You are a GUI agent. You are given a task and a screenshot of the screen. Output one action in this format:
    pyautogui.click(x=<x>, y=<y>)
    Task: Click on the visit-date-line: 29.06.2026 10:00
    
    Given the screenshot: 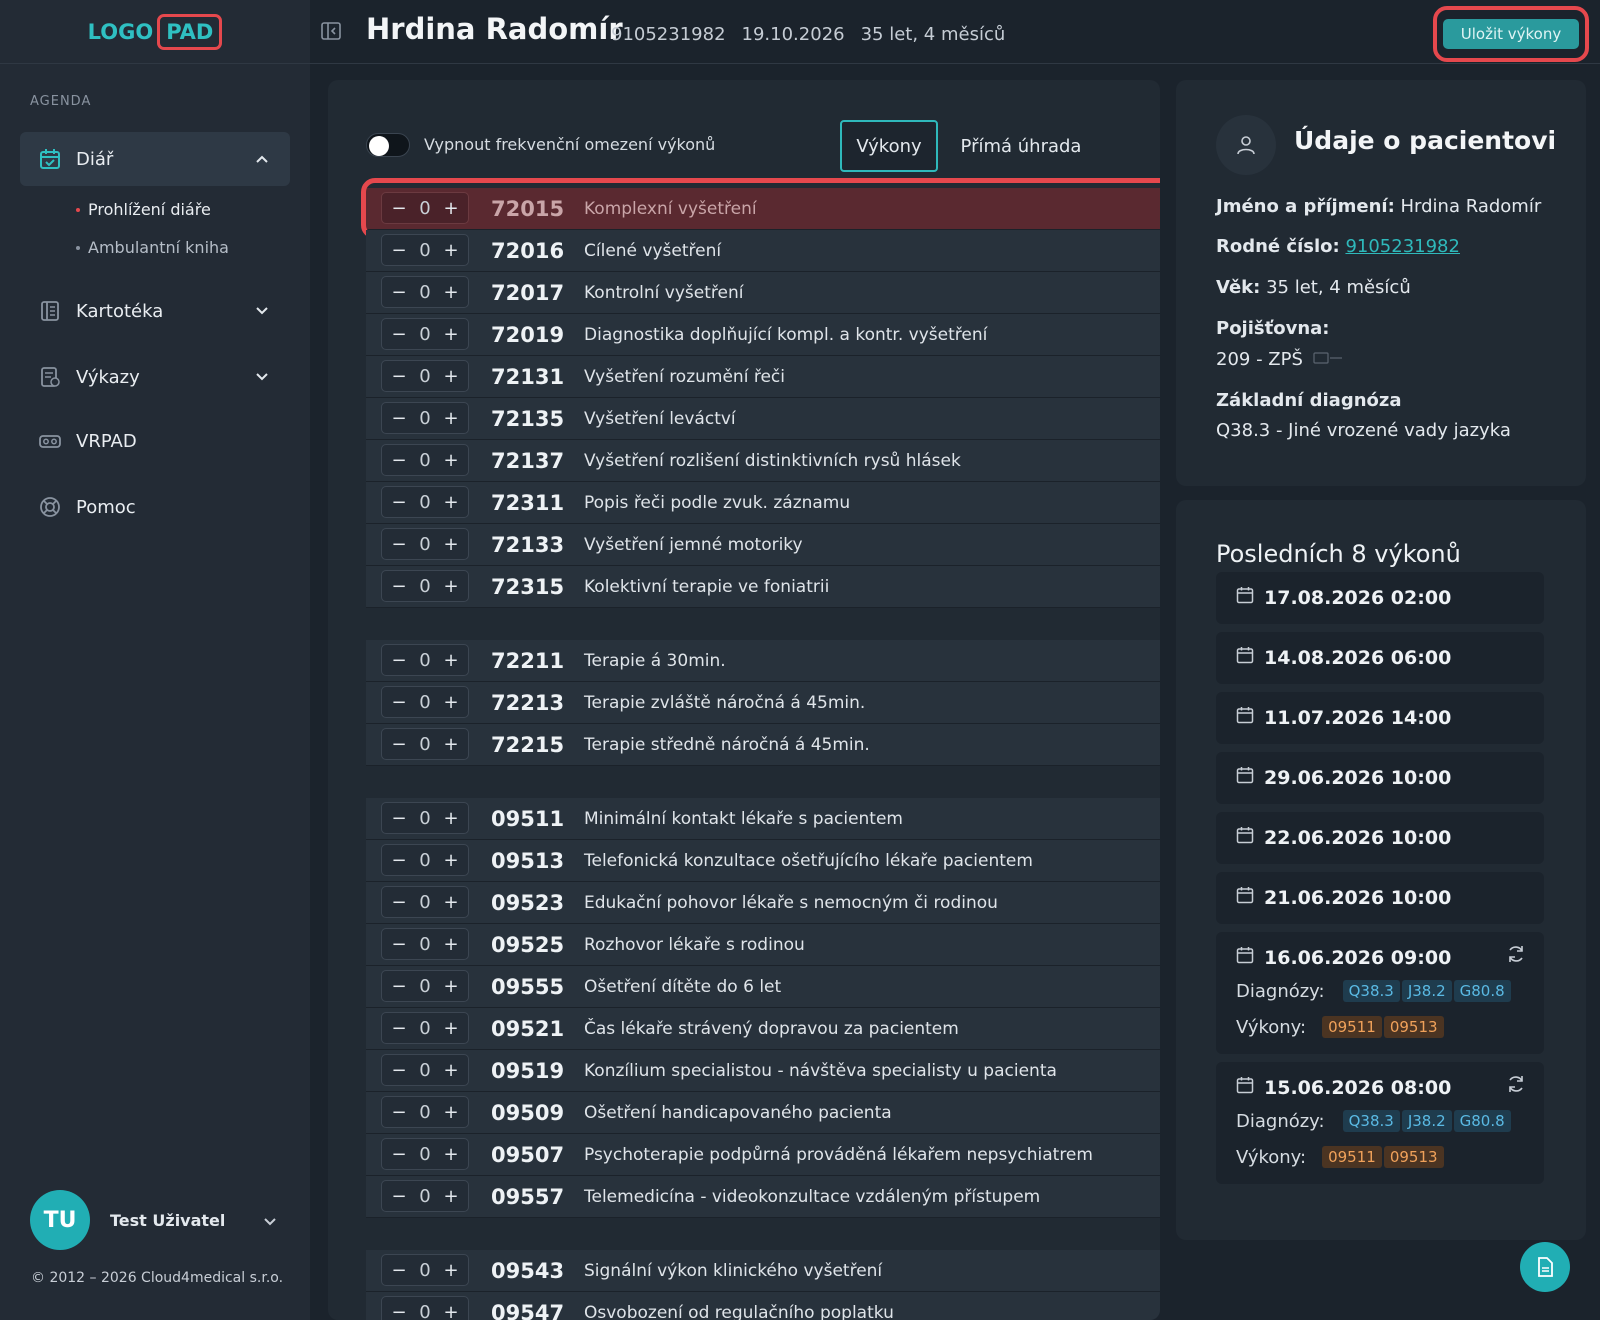 What is the action you would take?
    pyautogui.click(x=1343, y=777)
    